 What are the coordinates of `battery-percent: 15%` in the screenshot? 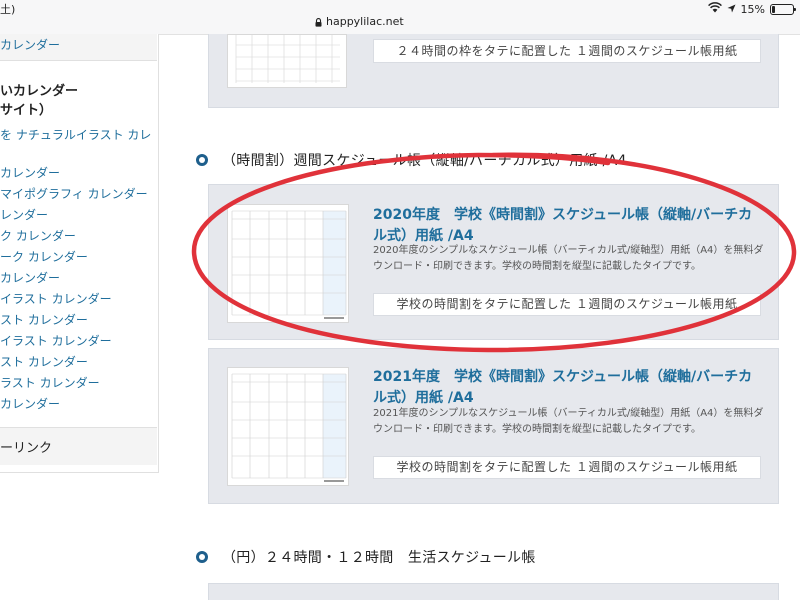 It's located at (752, 9).